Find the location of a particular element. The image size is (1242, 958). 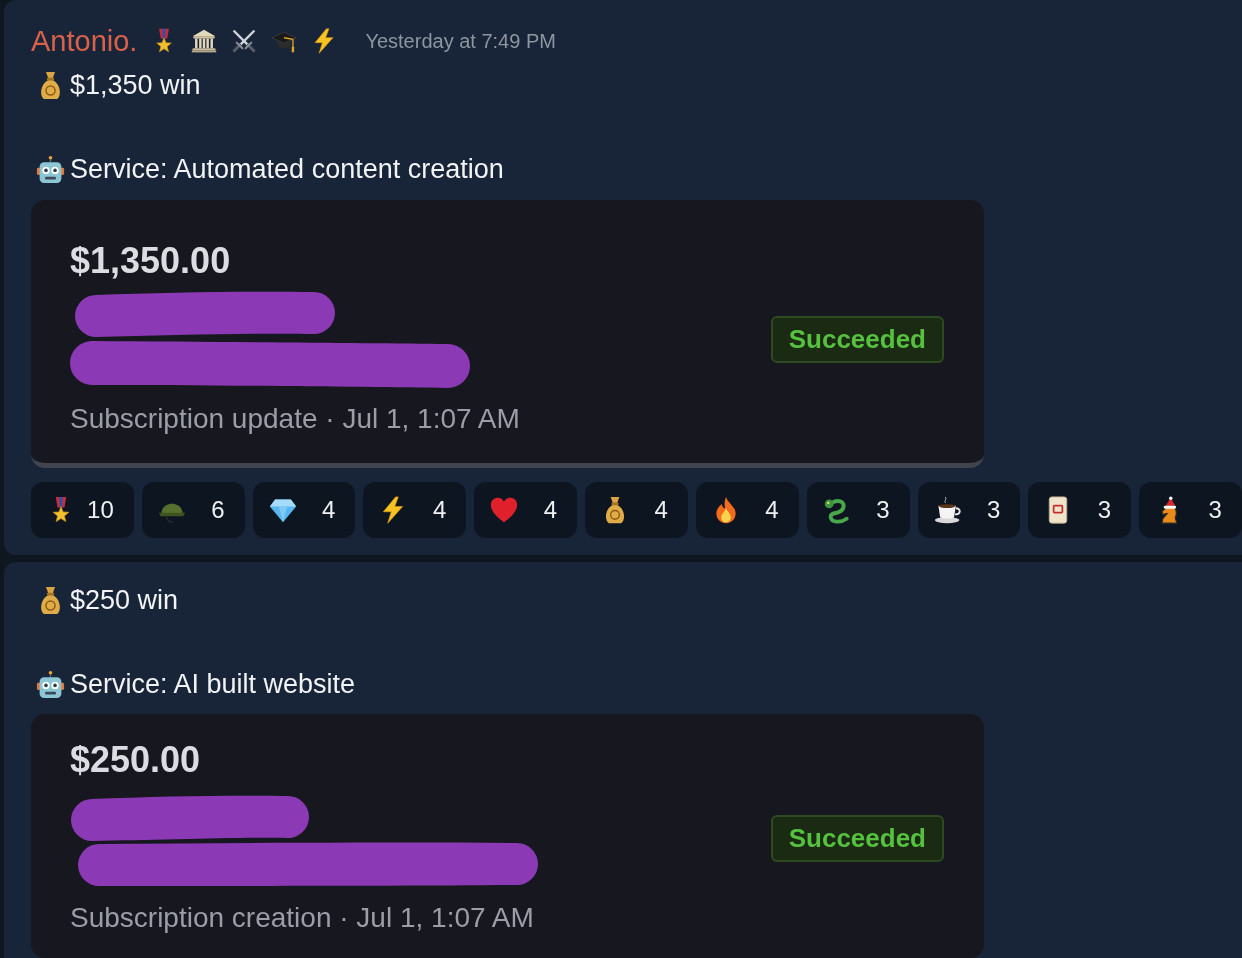

reaction-button: 6 is located at coordinates (193, 510).